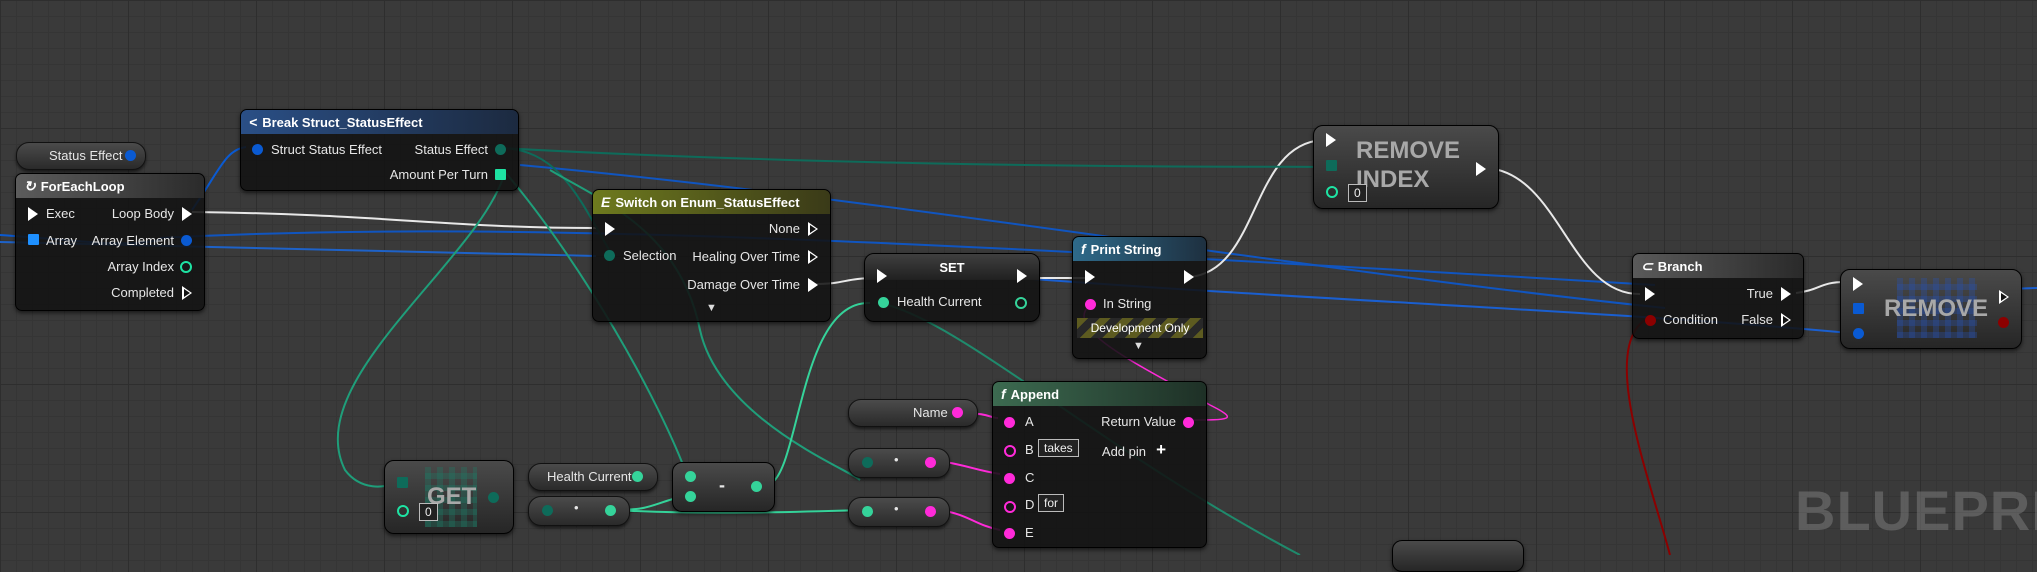 The image size is (2037, 572). What do you see at coordinates (882, 276) in the screenshot?
I see `set-exec-in-pin` at bounding box center [882, 276].